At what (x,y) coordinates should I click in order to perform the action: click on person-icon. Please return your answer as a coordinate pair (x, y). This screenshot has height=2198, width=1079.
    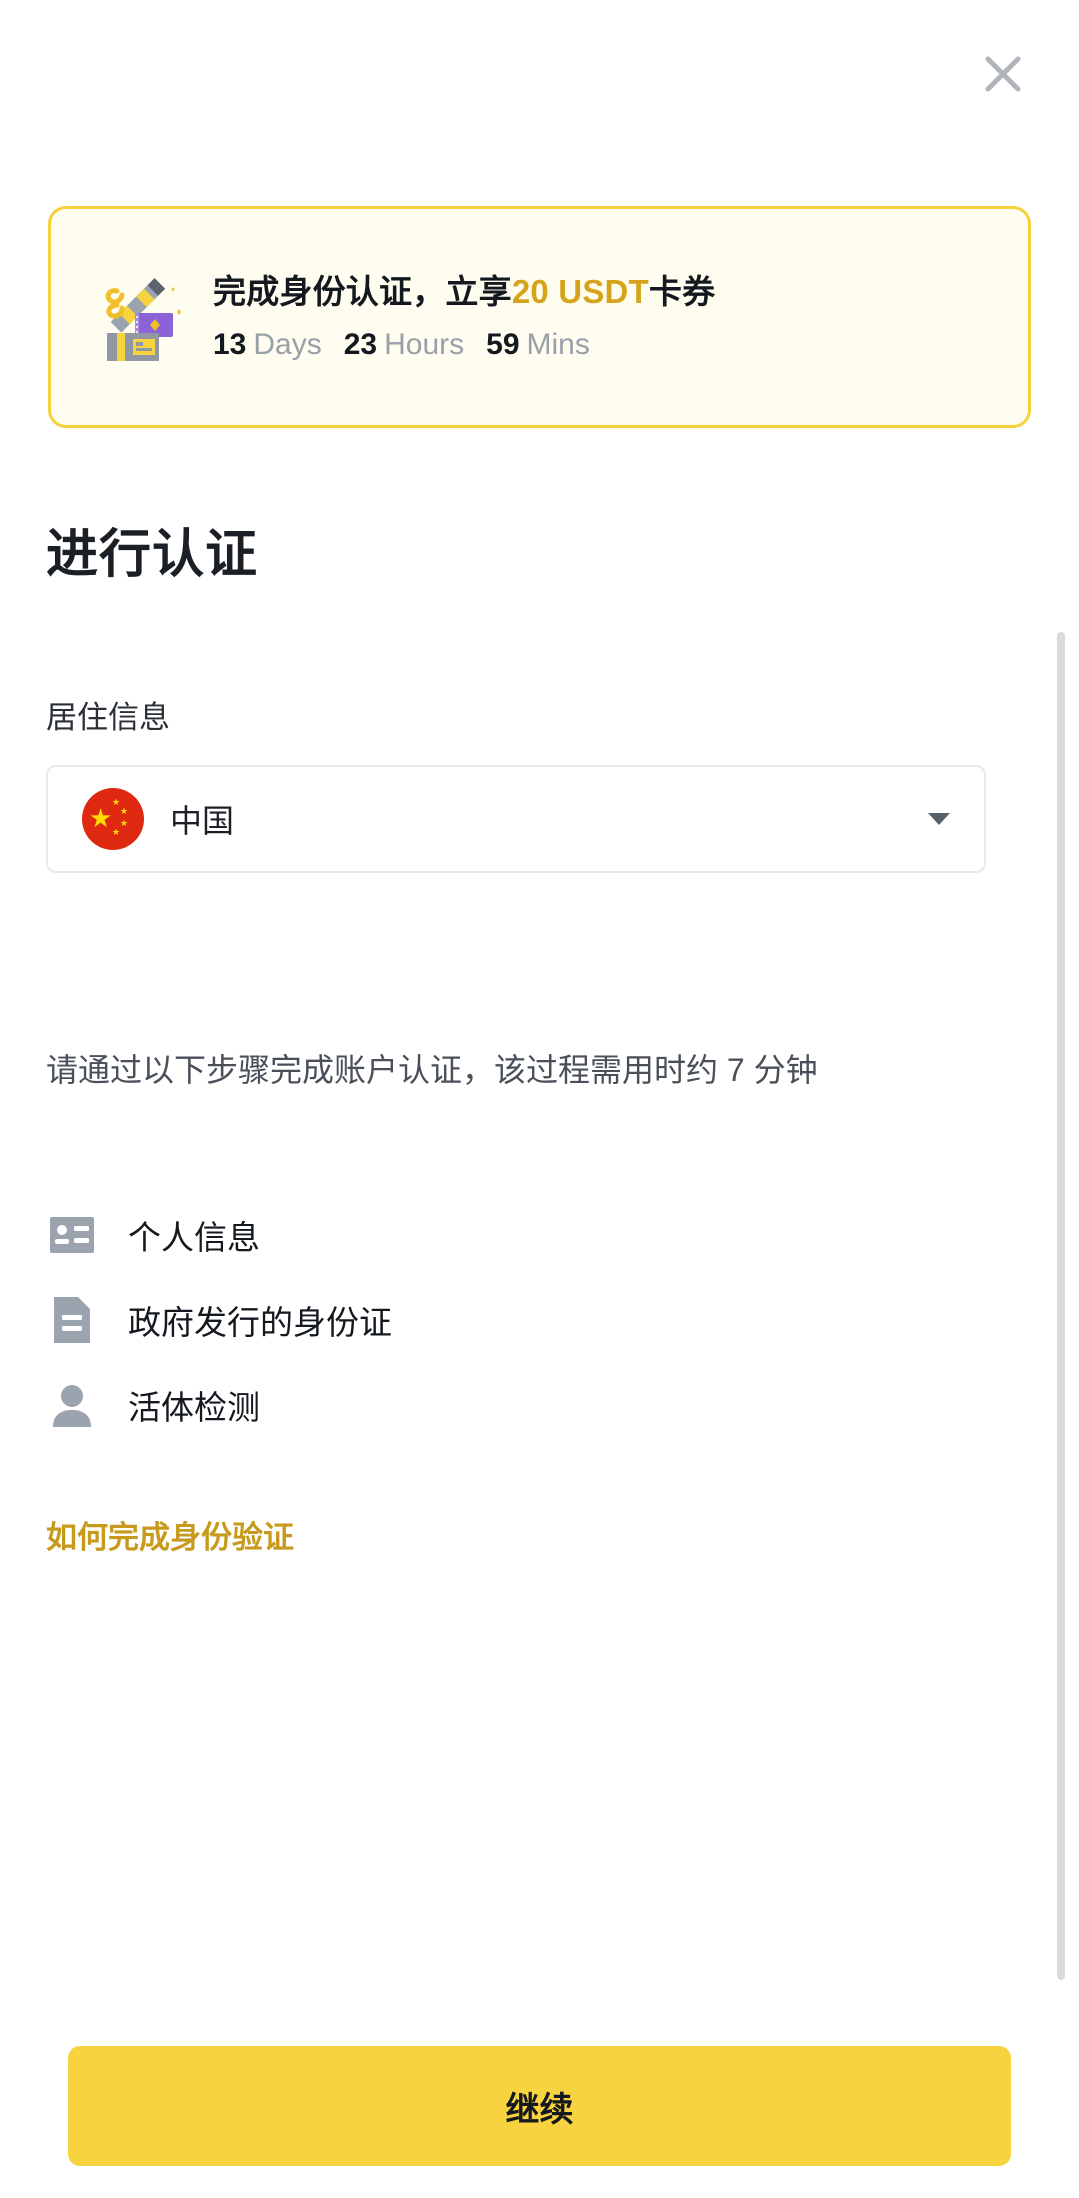
    Looking at the image, I should click on (72, 1405).